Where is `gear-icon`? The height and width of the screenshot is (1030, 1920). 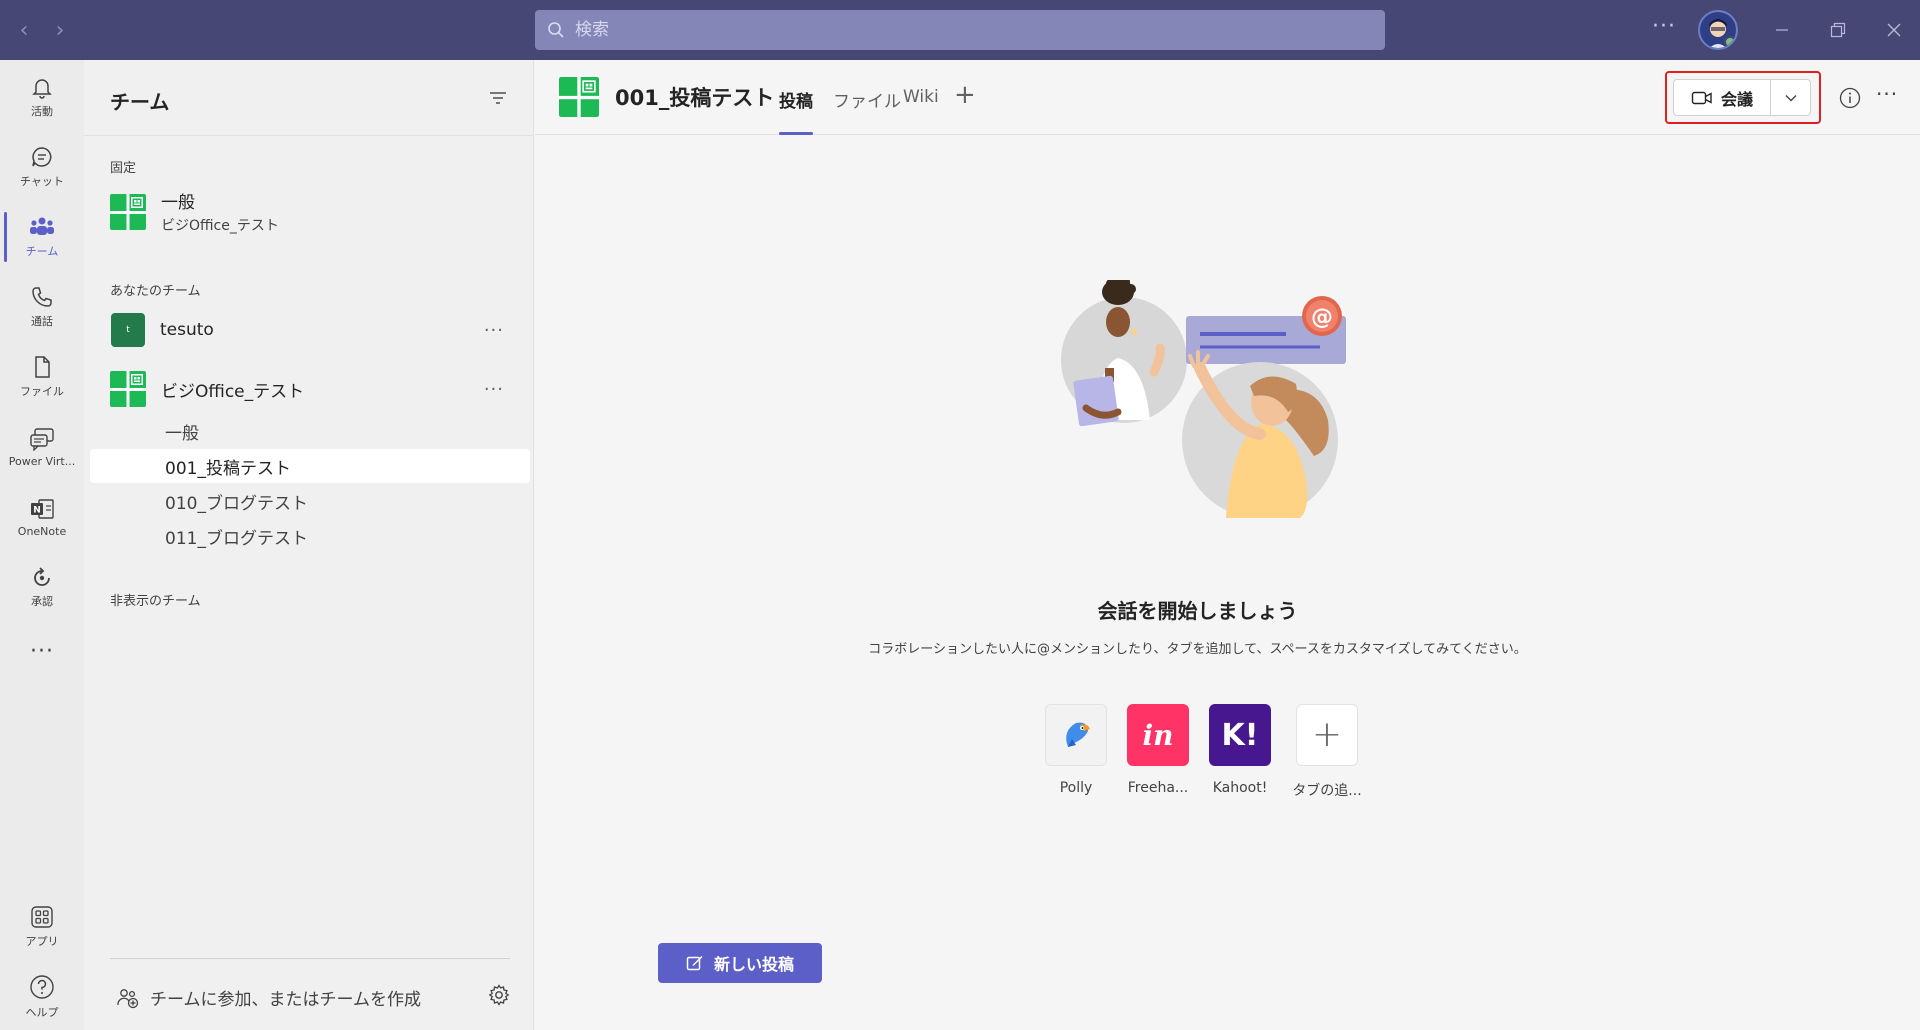
gear-icon is located at coordinates (499, 995).